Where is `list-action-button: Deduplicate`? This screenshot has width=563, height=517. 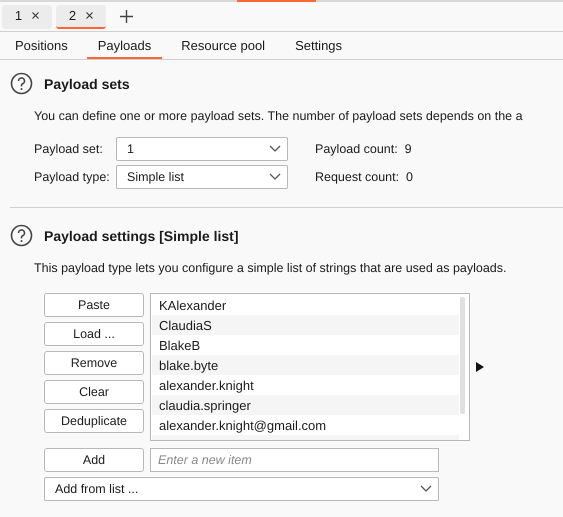
list-action-button: Deduplicate is located at coordinates (94, 421).